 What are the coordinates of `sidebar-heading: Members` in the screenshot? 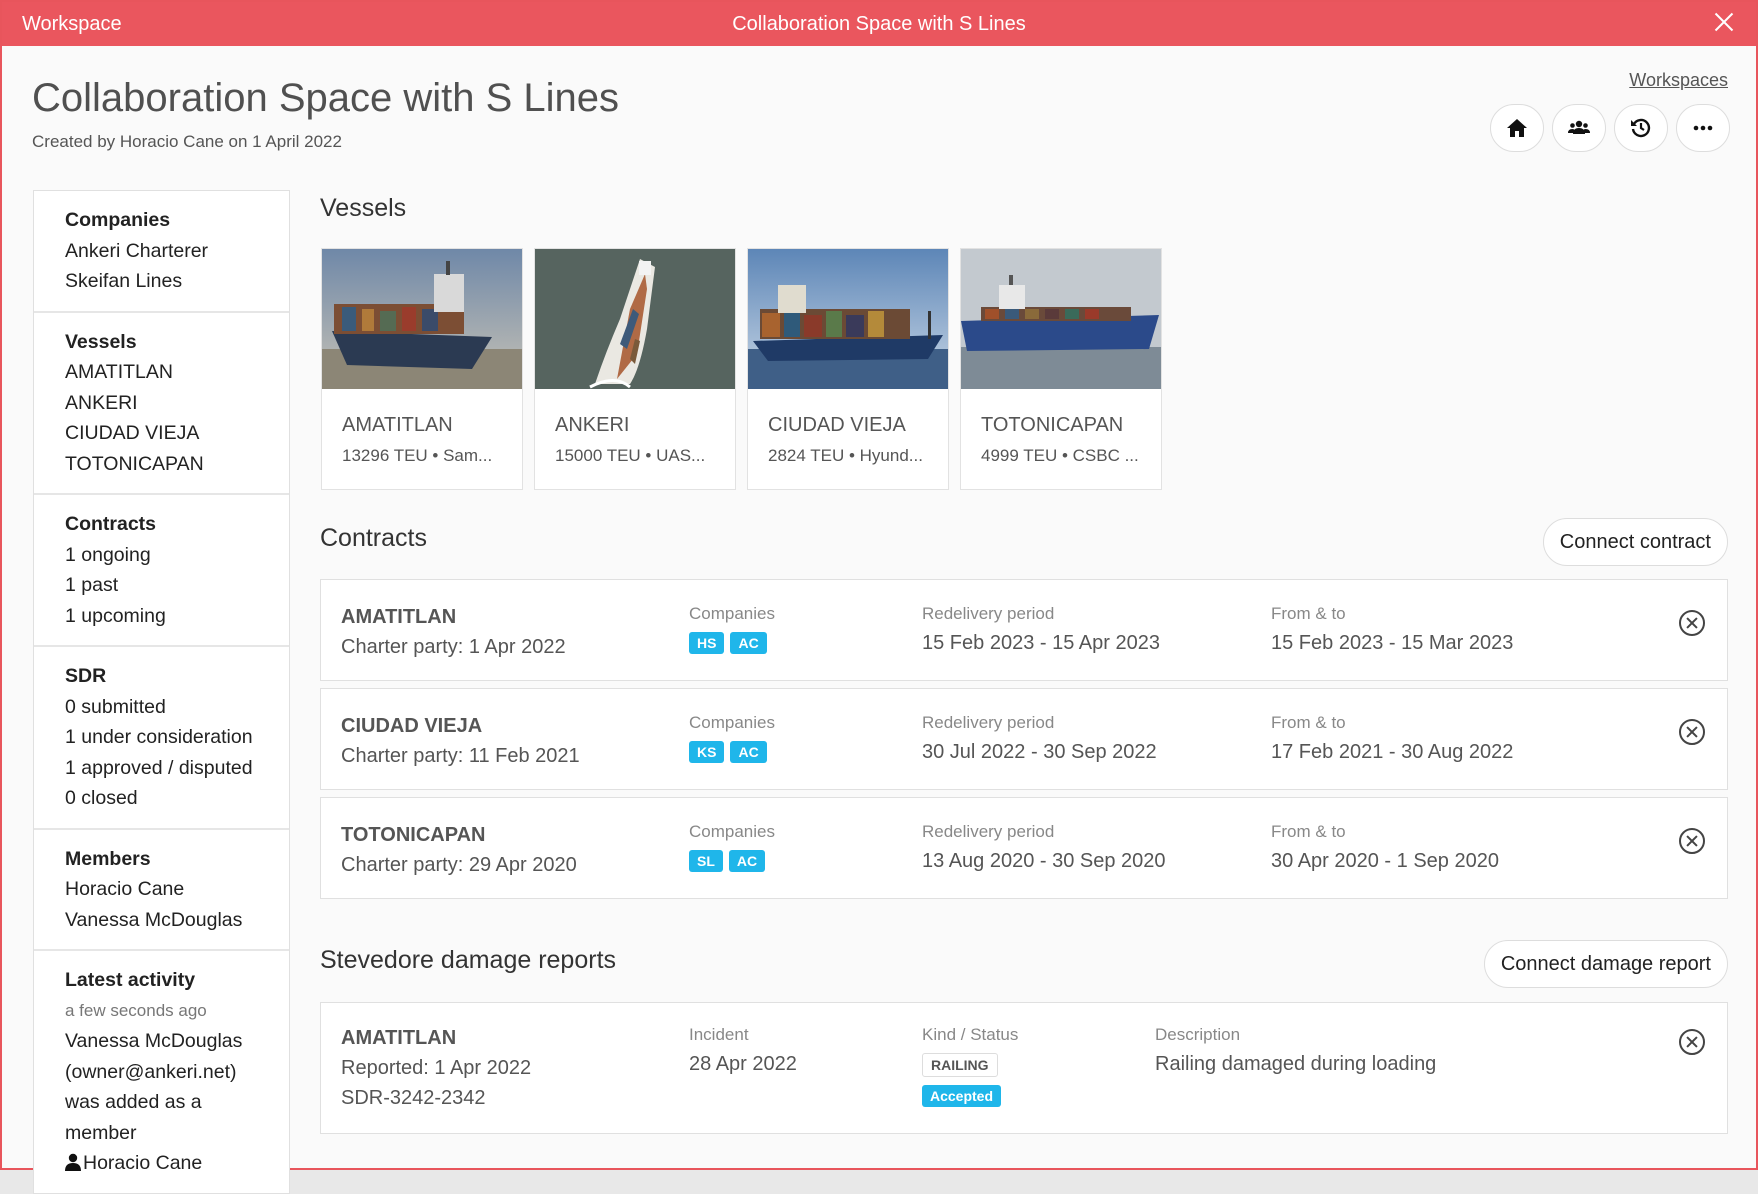 It's located at (108, 858).